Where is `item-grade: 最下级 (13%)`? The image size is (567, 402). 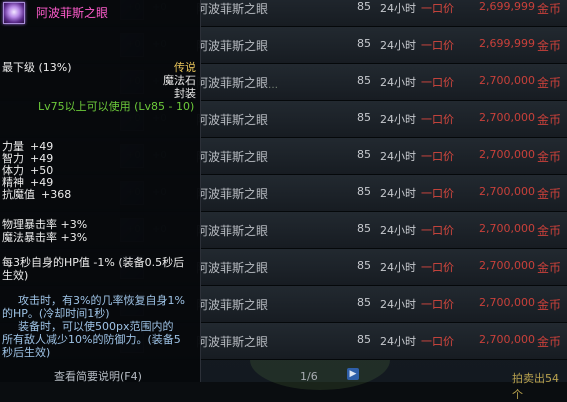 item-grade: 最下级 (13%) is located at coordinates (37, 67).